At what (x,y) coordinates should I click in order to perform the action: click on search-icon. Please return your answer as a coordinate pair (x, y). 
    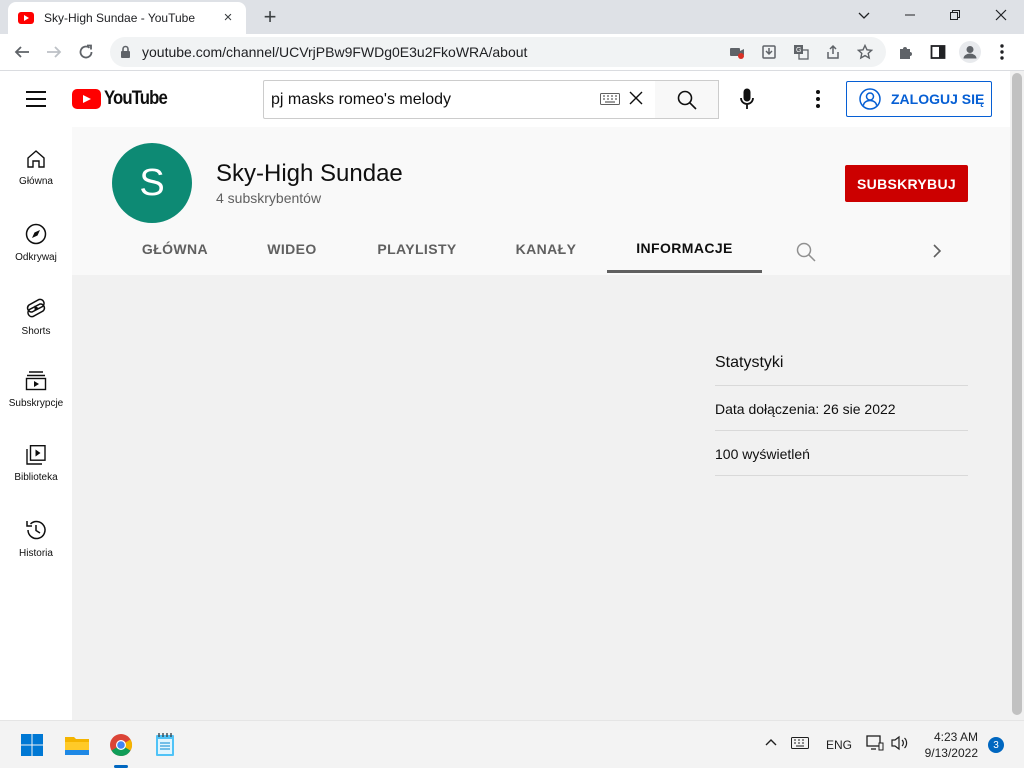
    Looking at the image, I should click on (687, 100).